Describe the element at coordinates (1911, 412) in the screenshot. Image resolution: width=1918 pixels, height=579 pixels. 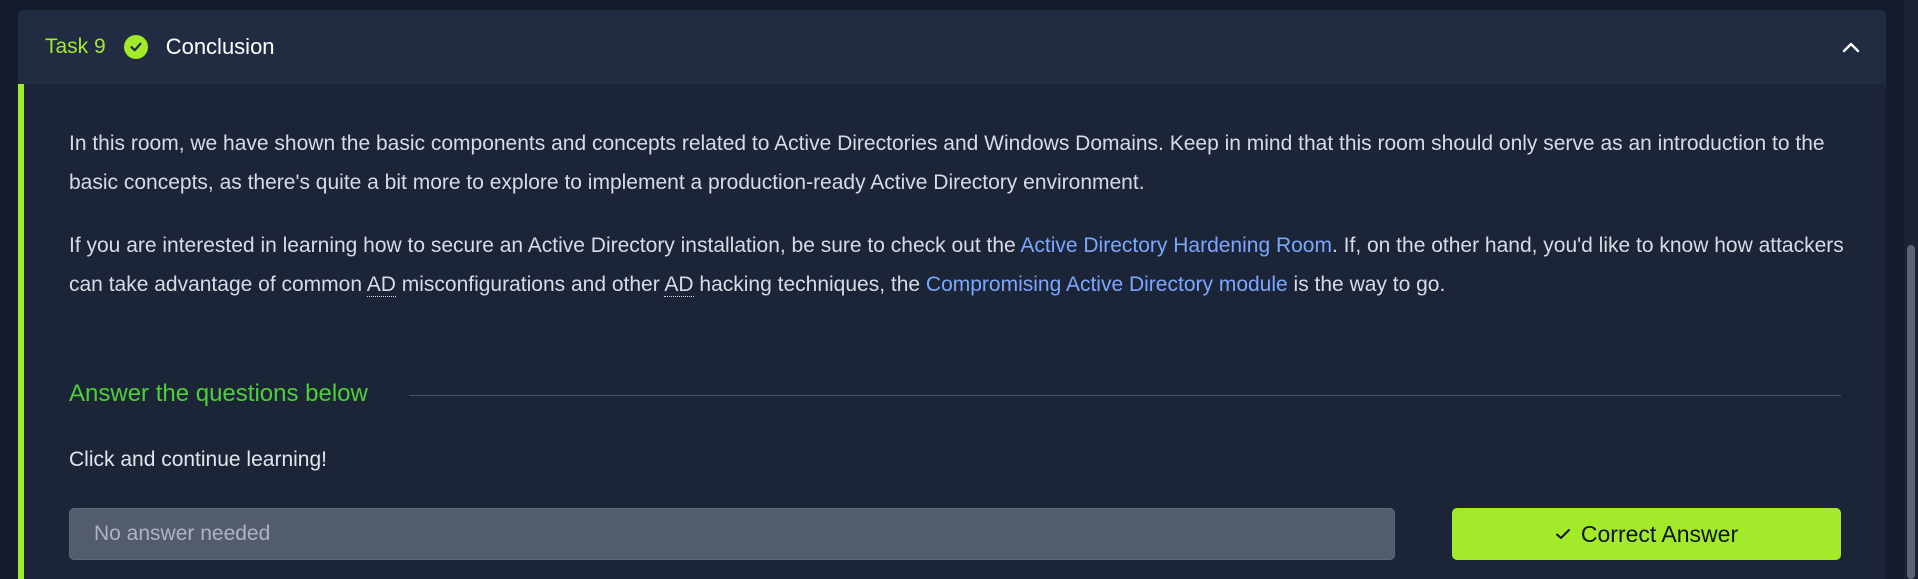
I see `scrollbar-thumb` at that location.